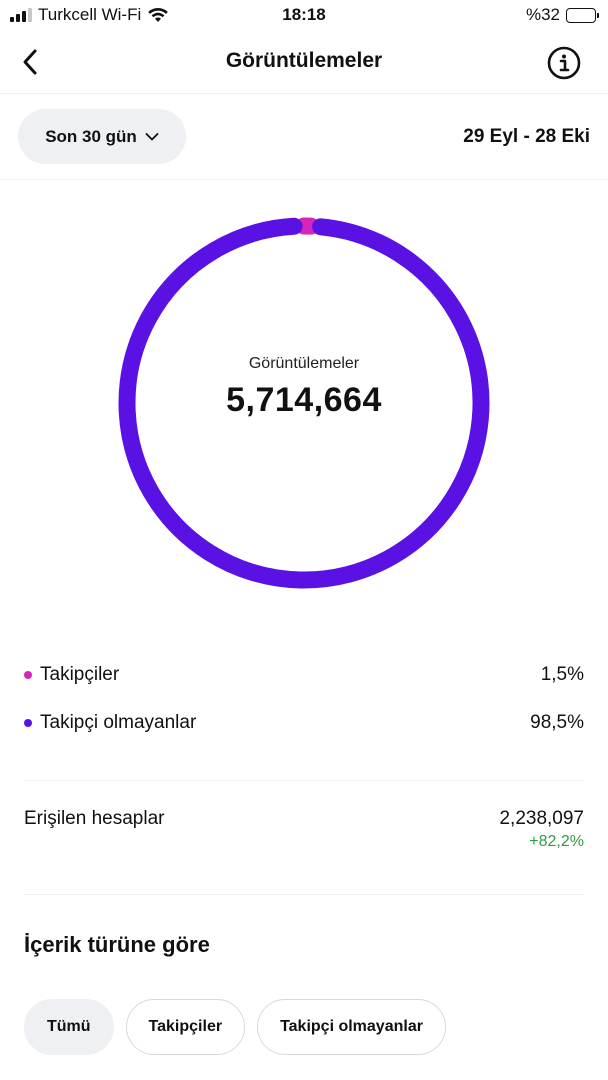  What do you see at coordinates (118, 722) in the screenshot?
I see `legend-label: Takipçi olmayanlar` at bounding box center [118, 722].